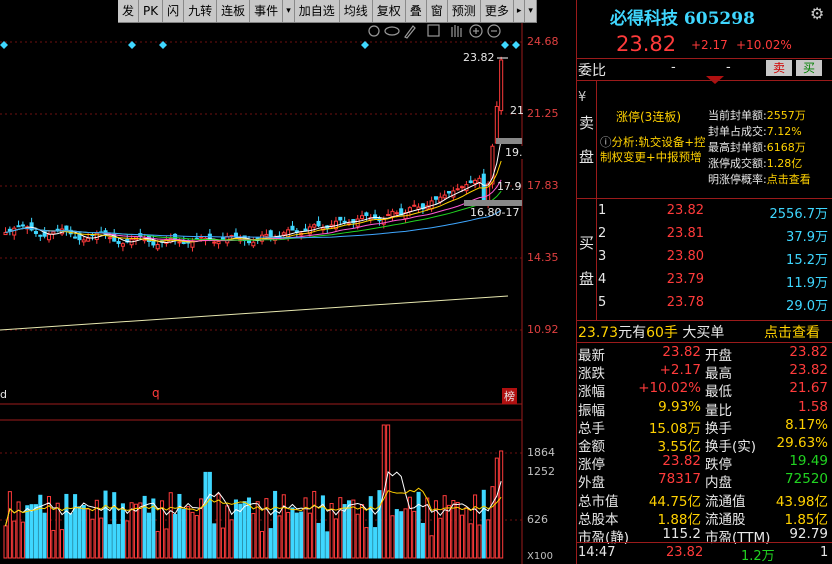  I want to click on buy-level: 4, so click(602, 279).